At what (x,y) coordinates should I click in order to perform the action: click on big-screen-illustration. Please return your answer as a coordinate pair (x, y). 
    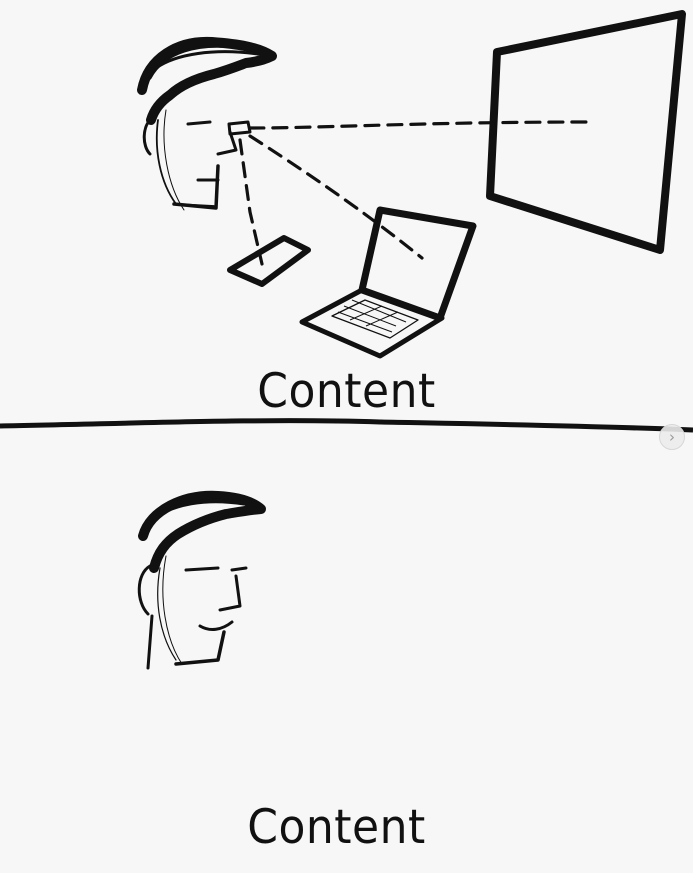
    Looking at the image, I should click on (586, 132).